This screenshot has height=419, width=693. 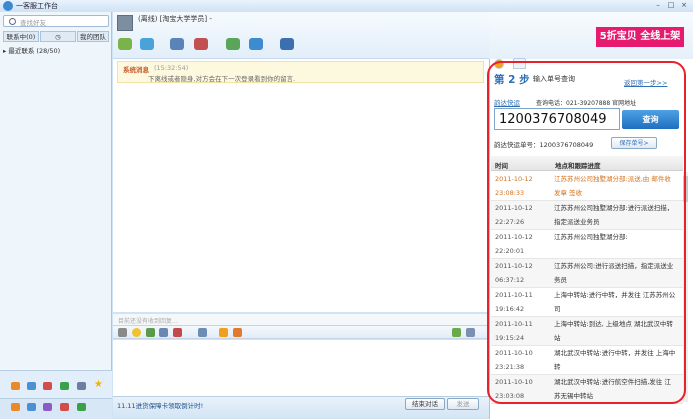 I want to click on format-toolbar, so click(x=301, y=332).